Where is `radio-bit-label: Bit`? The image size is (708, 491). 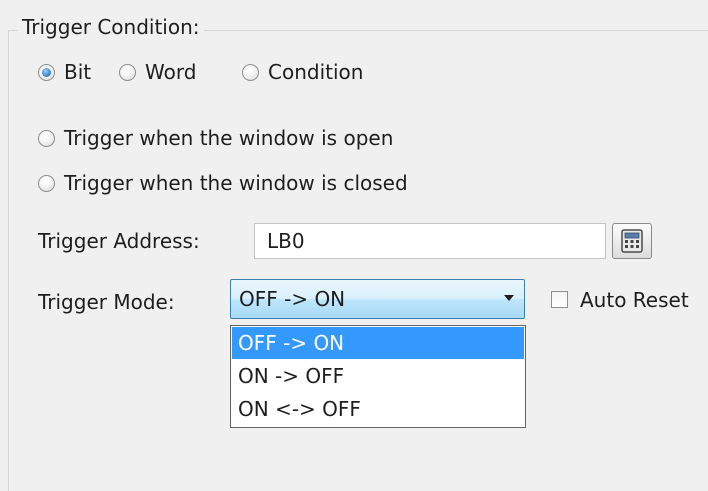
radio-bit-label: Bit is located at coordinates (78, 72).